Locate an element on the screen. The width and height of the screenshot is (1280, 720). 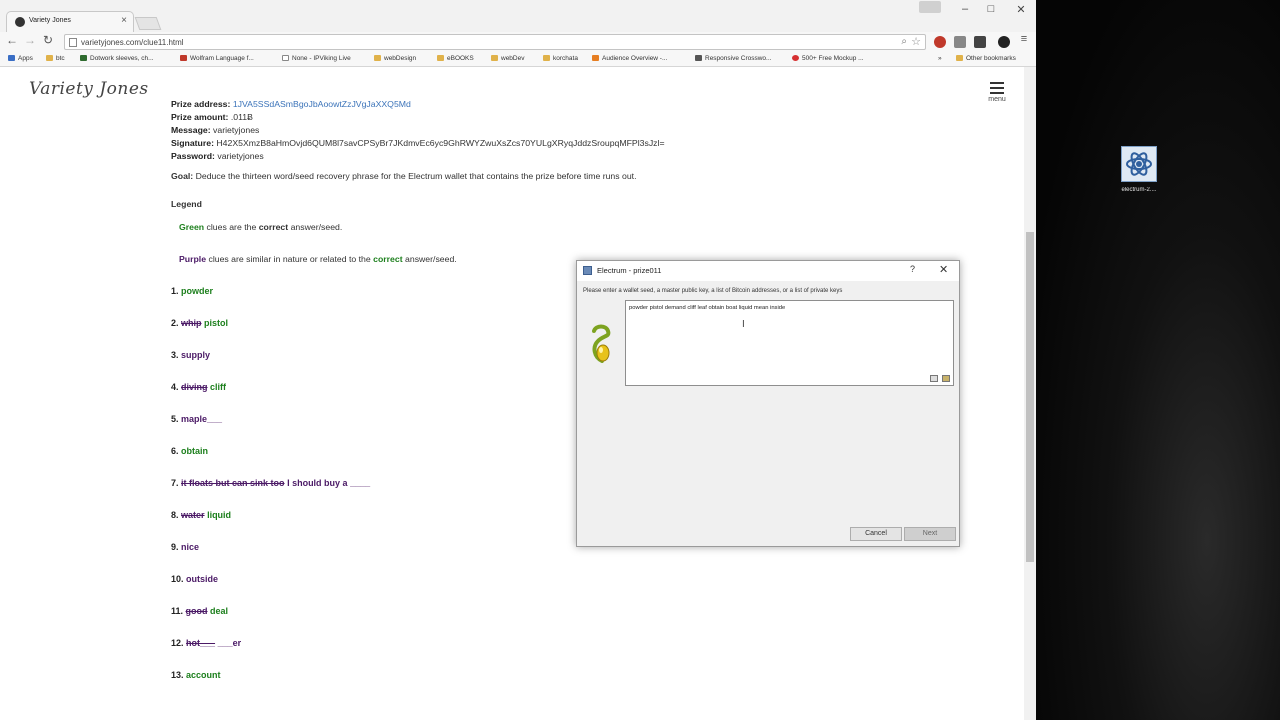
close-window-icon: ✕ is located at coordinates (1021, 9).